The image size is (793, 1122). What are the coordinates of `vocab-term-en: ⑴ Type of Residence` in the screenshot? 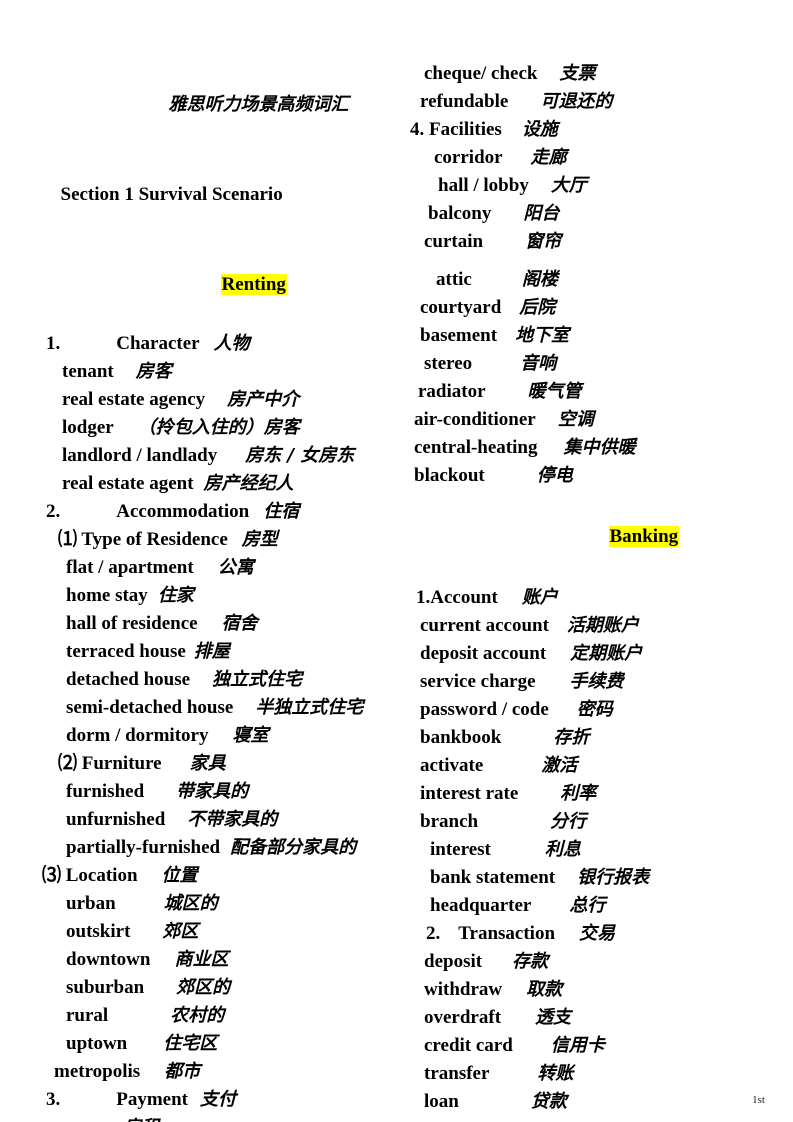 It's located at (143, 539).